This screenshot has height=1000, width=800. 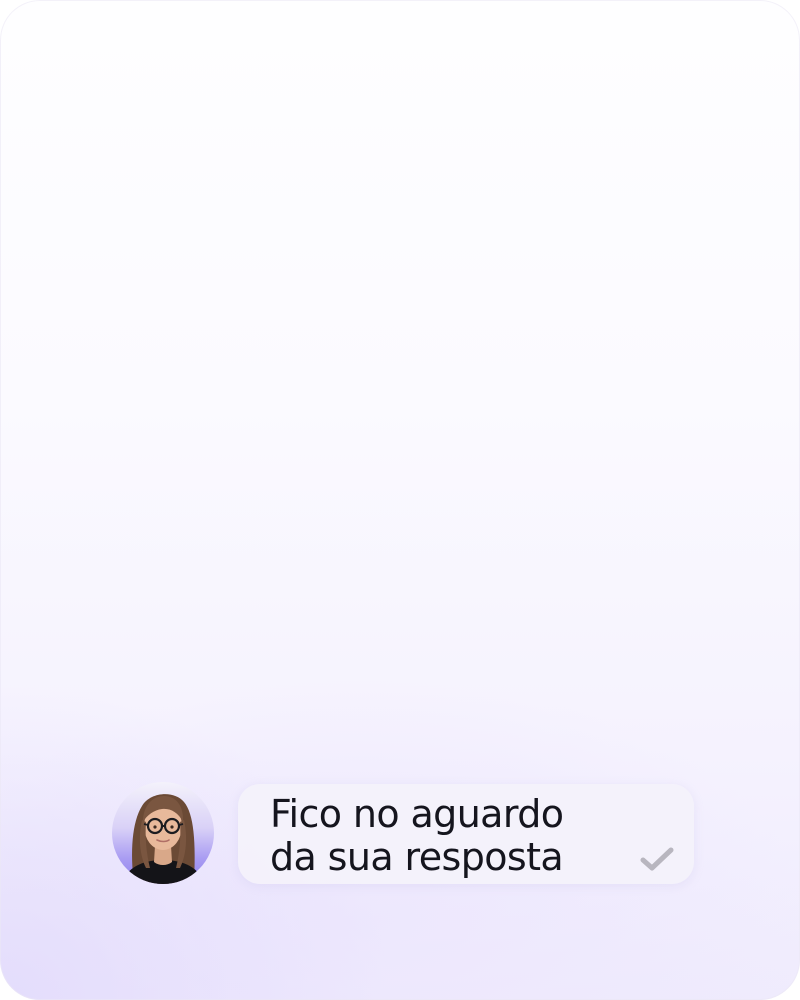 I want to click on avatar, so click(x=163, y=833).